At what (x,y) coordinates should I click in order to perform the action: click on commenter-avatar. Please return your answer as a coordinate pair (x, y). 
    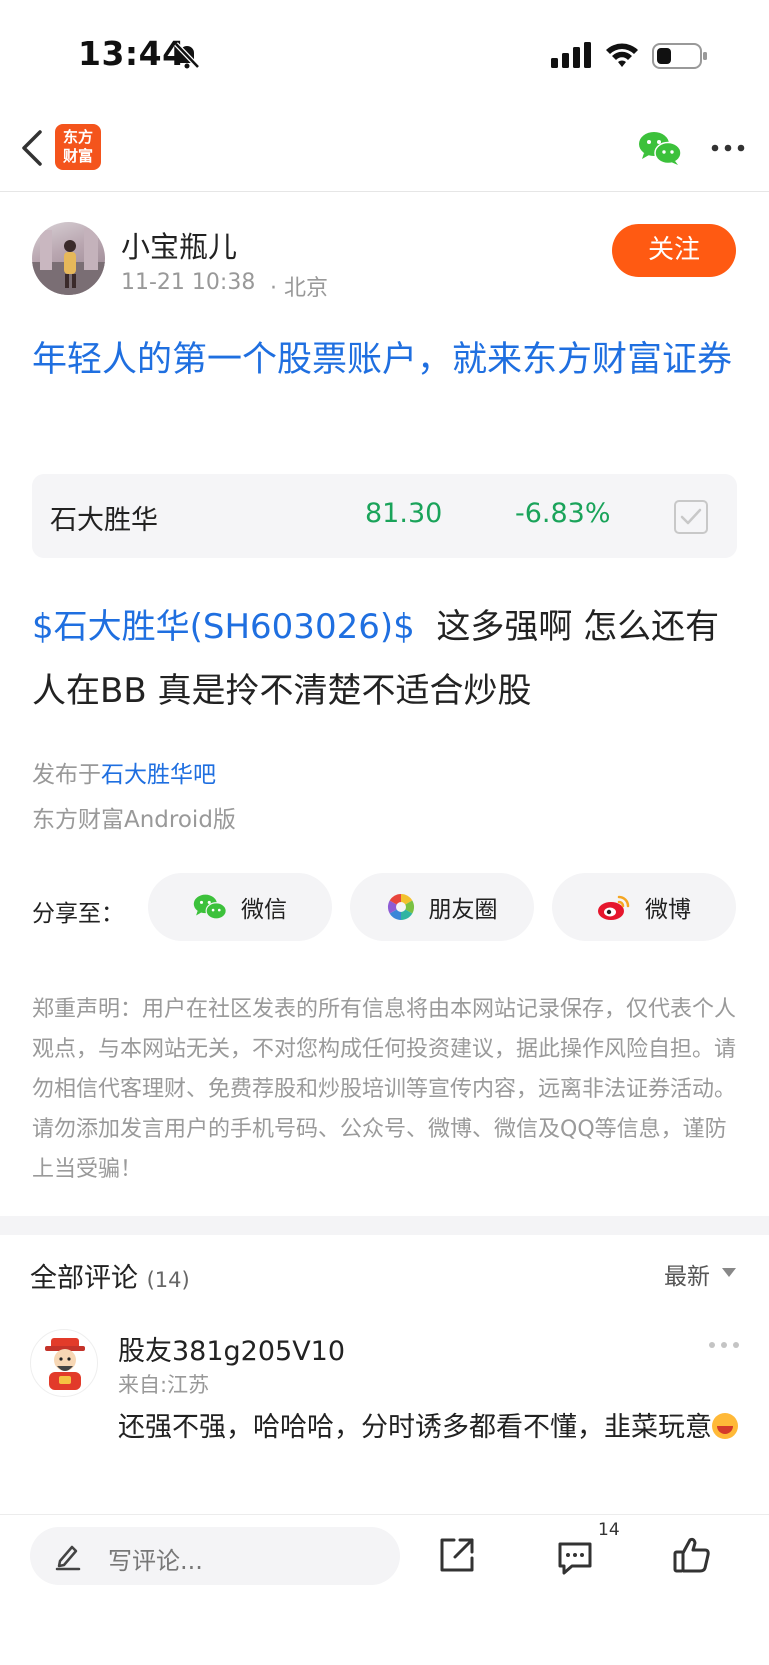
    Looking at the image, I should click on (64, 1363).